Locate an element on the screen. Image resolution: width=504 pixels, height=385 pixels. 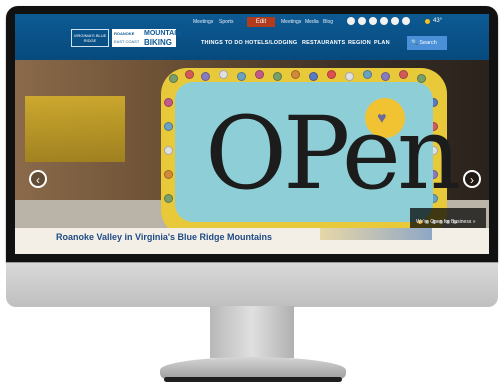
util-link-meetings: Meetings is located at coordinates (203, 22).